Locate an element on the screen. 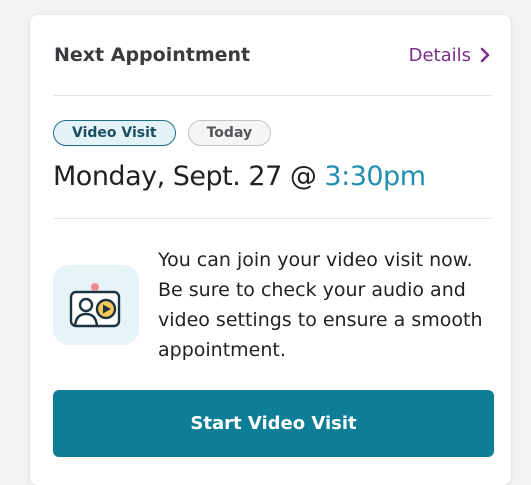 The width and height of the screenshot is (531, 485). appointment-date: Monday, Sept. 27 @ is located at coordinates (189, 176).